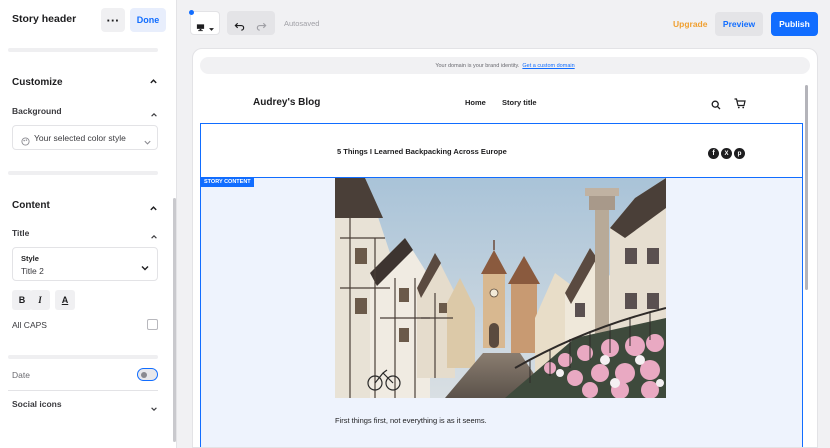  What do you see at coordinates (519, 102) in the screenshot?
I see `nav-item-story-title: Story title` at bounding box center [519, 102].